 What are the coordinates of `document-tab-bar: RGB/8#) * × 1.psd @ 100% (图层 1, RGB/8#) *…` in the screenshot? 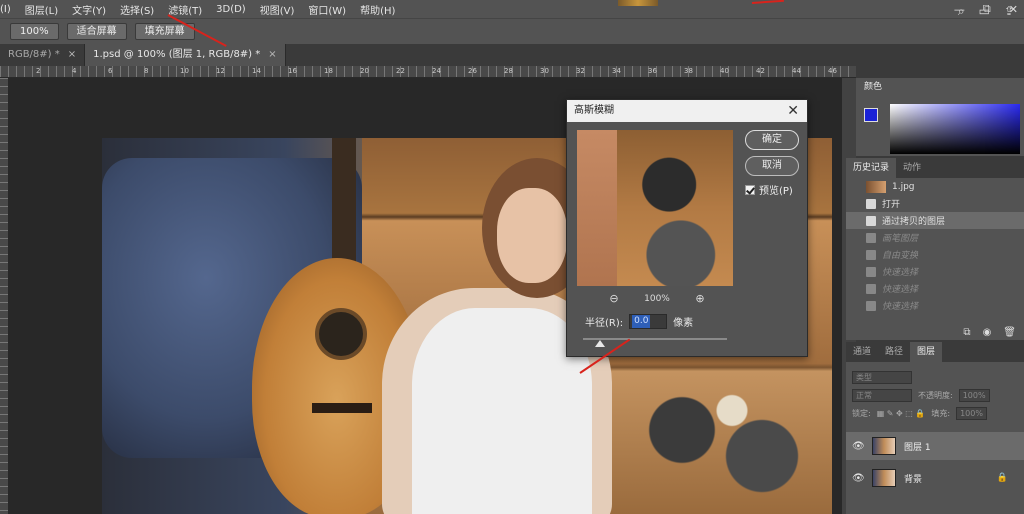 It's located at (428, 55).